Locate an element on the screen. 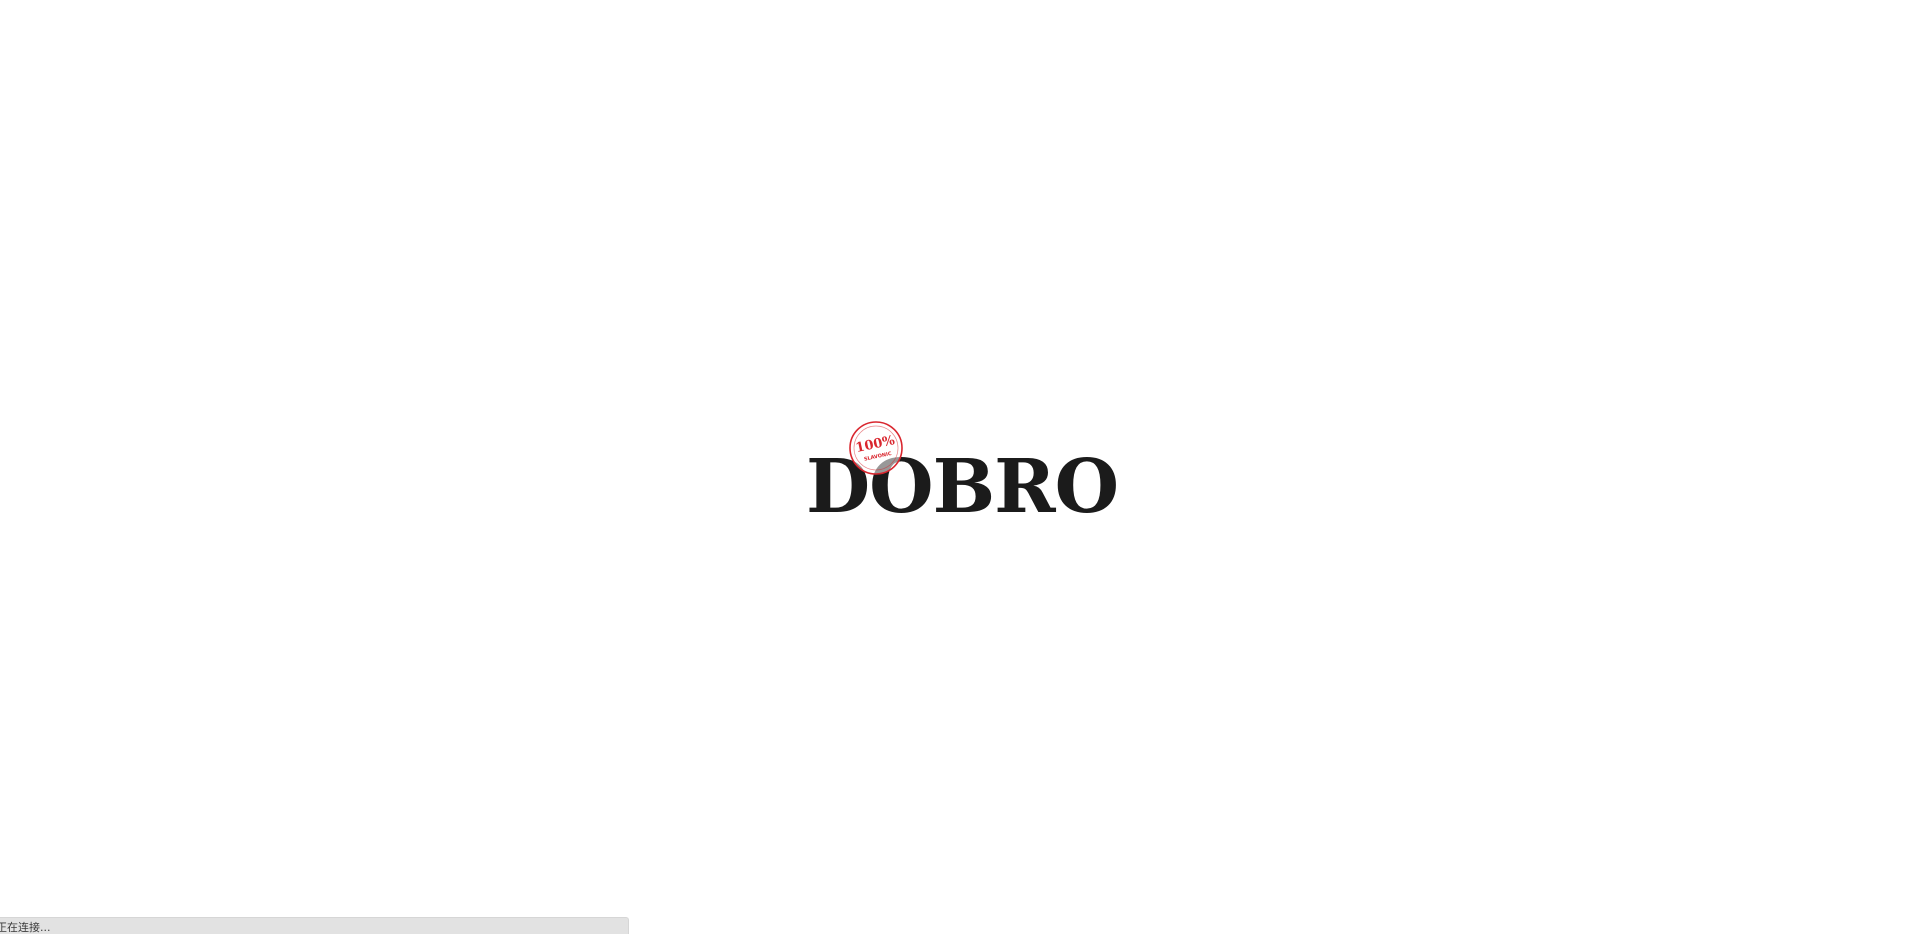 The width and height of the screenshot is (1906, 934). logo-stamp: 100% SLAVONIC is located at coordinates (876, 448).